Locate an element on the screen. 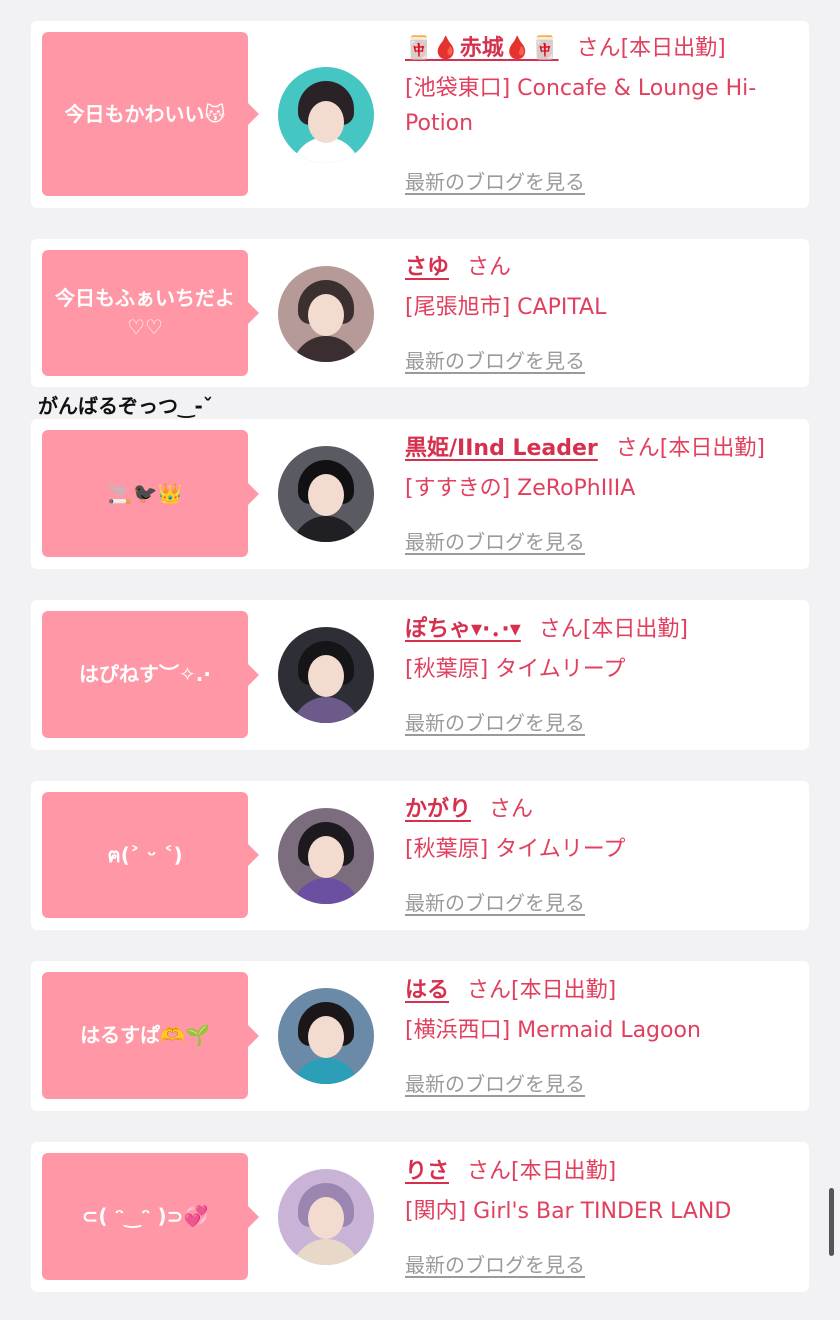  shop-name: [横浜西口] Mermaid Lagoon is located at coordinates (553, 1030).